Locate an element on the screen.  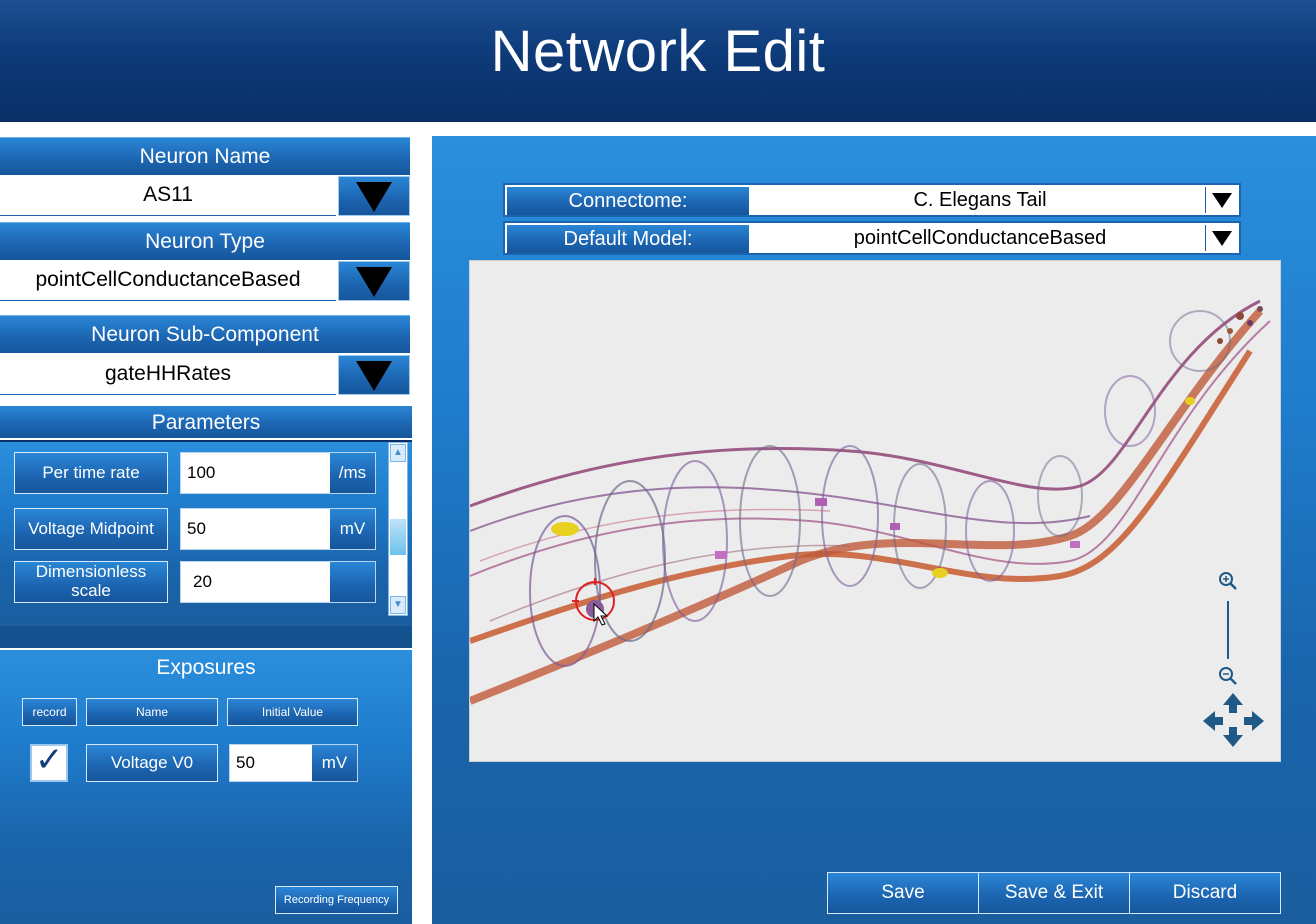
parameters-title: Parameters is located at coordinates (206, 422).